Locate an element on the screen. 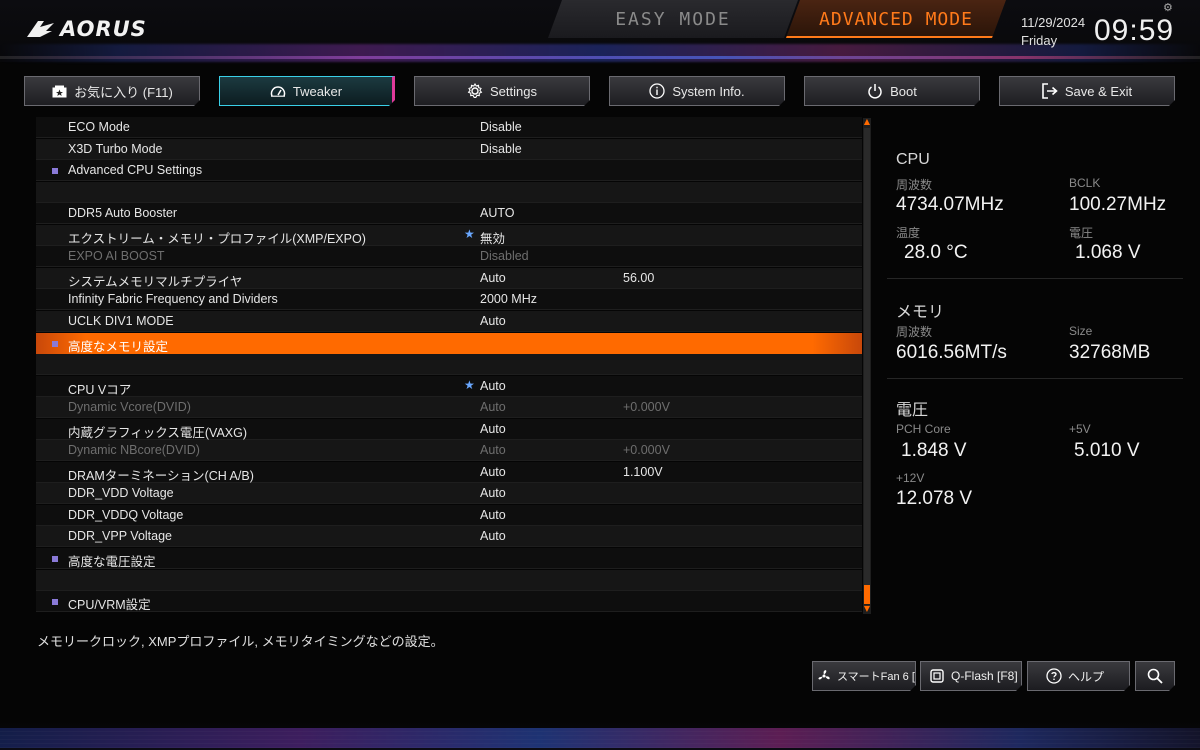 The height and width of the screenshot is (750, 1200). setting-row: Dynamic NBcore(DVID) Auto +0.000V is located at coordinates (449, 451).